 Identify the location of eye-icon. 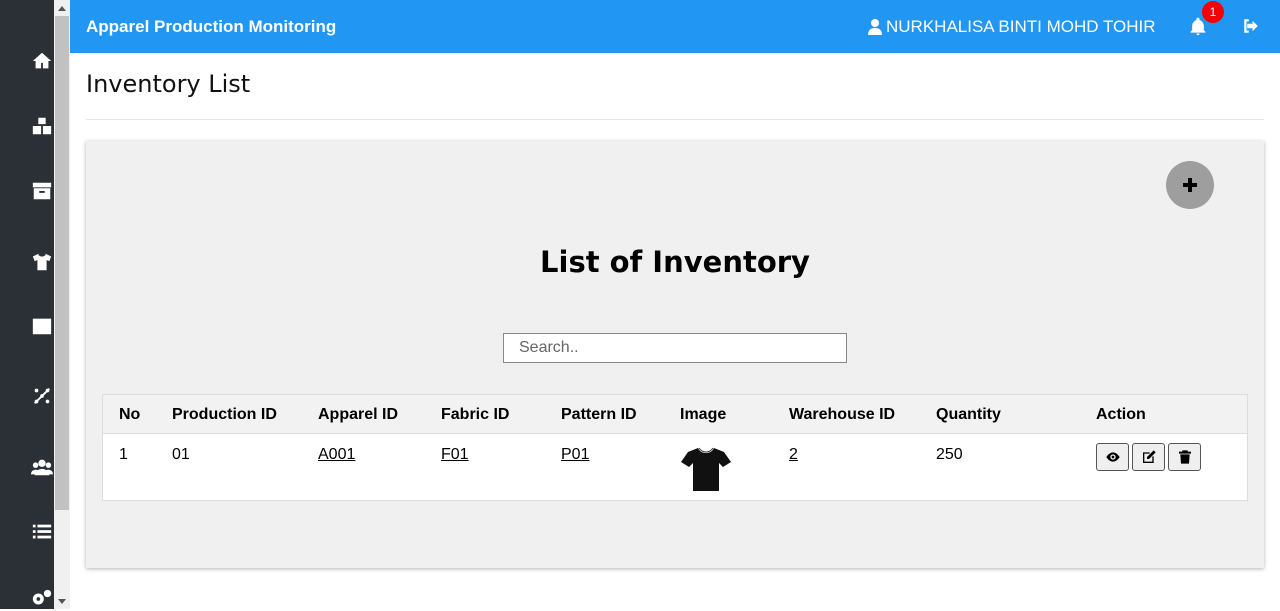
(1112, 457).